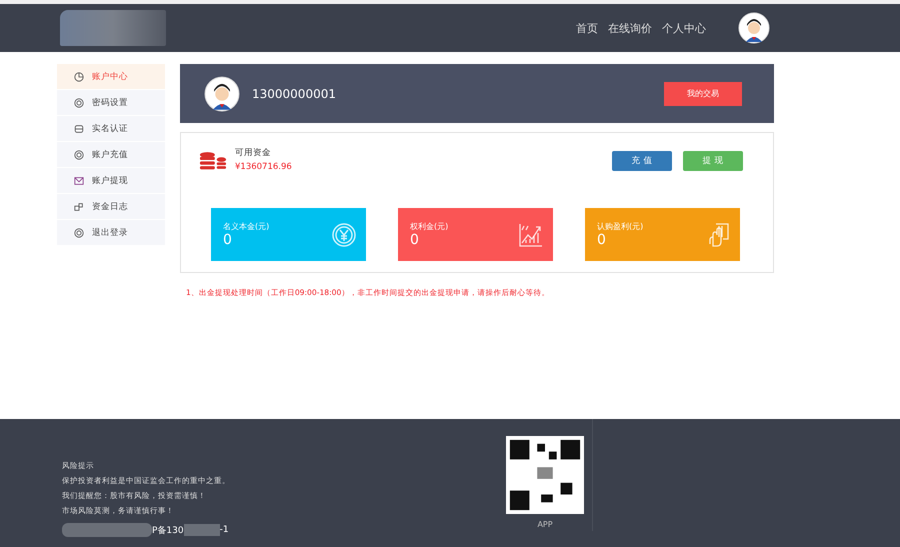 Image resolution: width=900 pixels, height=547 pixels. Describe the element at coordinates (79, 181) in the screenshot. I see `mail-icon` at that location.